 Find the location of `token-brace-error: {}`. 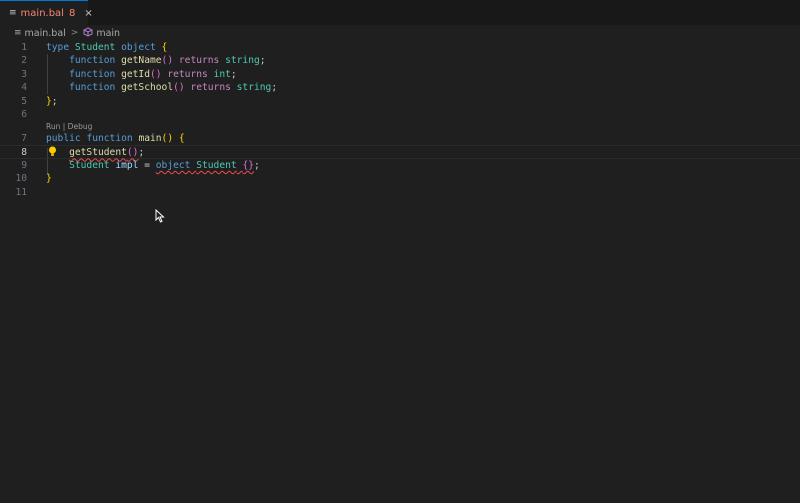

token-brace-error: {} is located at coordinates (248, 165).